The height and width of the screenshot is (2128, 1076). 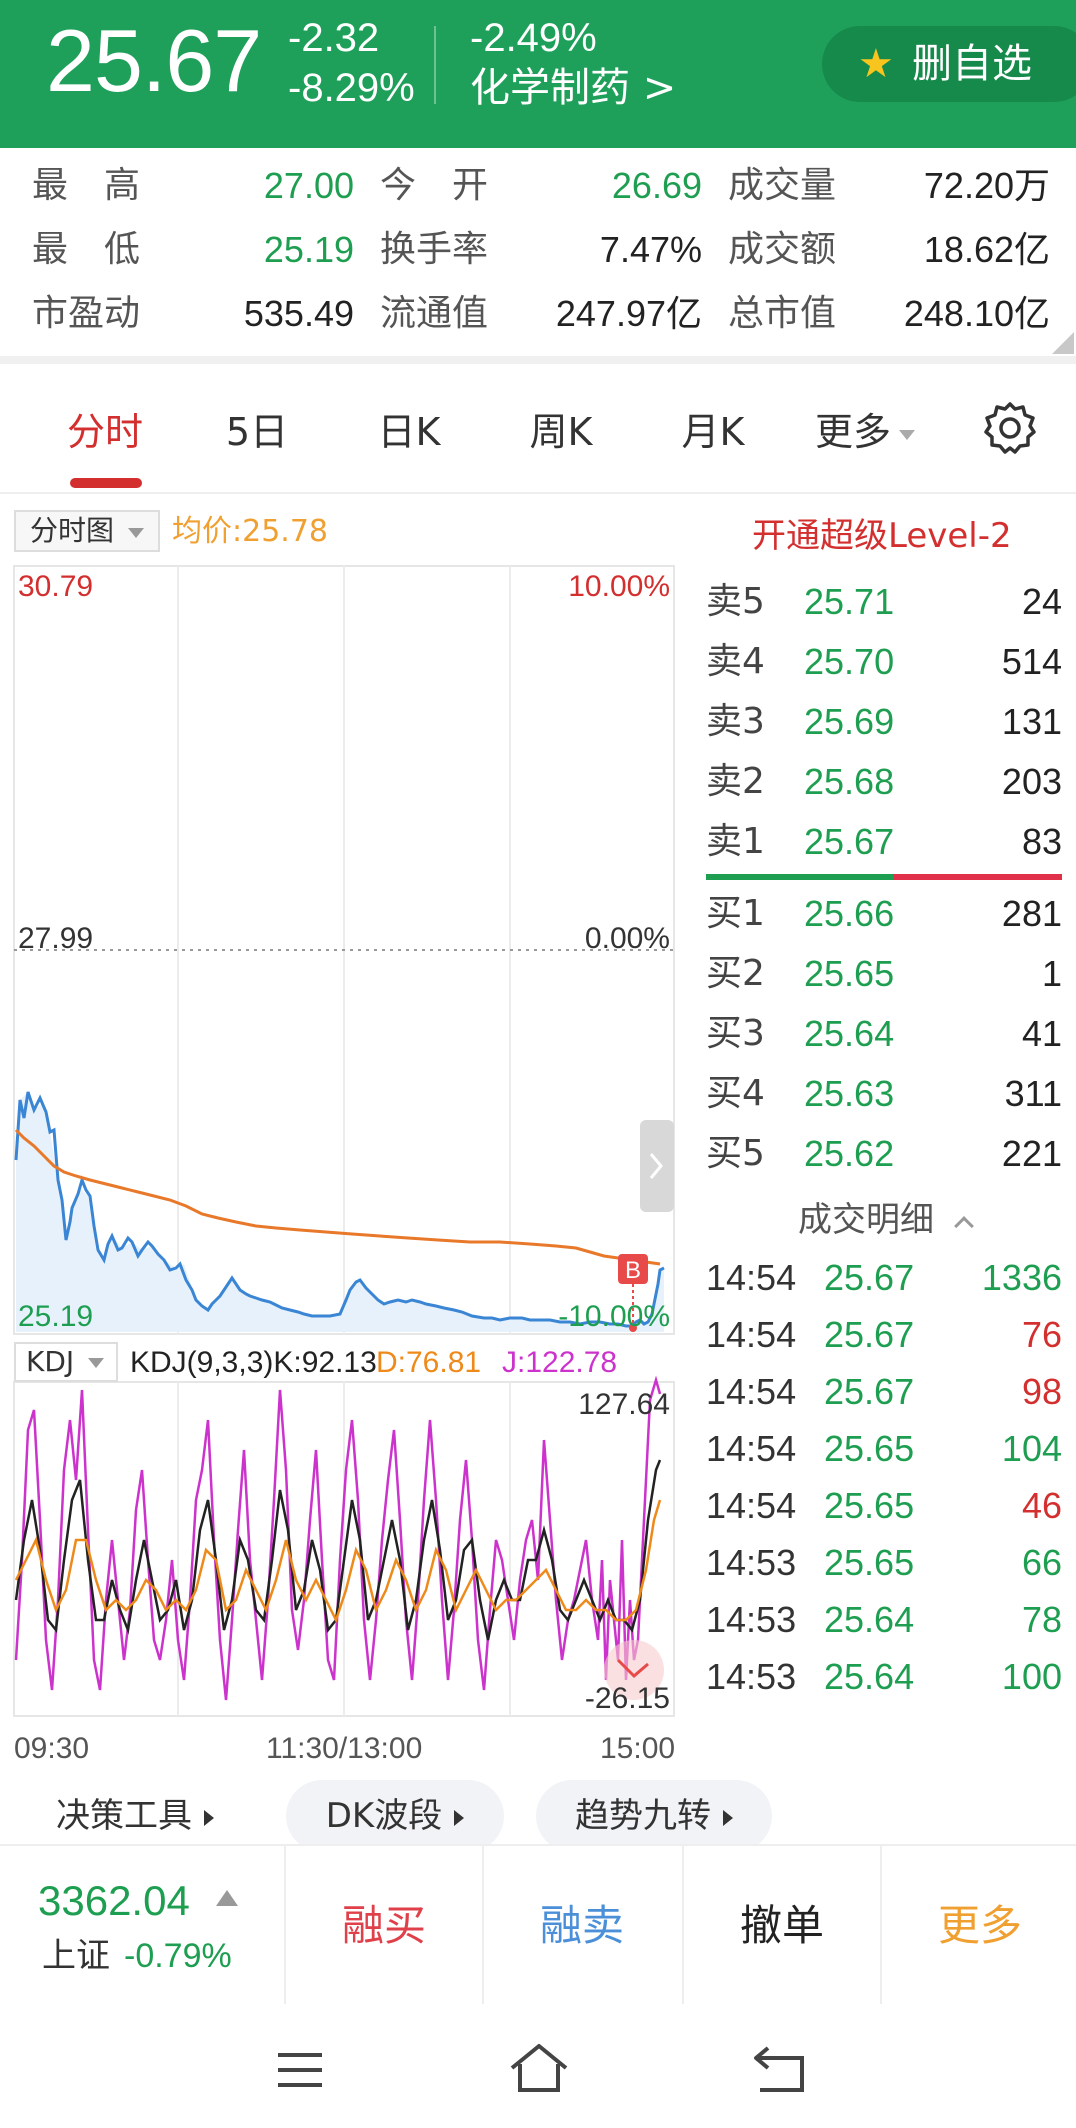 What do you see at coordinates (782, 249) in the screenshot?
I see `stat-label-amount: 成交额` at bounding box center [782, 249].